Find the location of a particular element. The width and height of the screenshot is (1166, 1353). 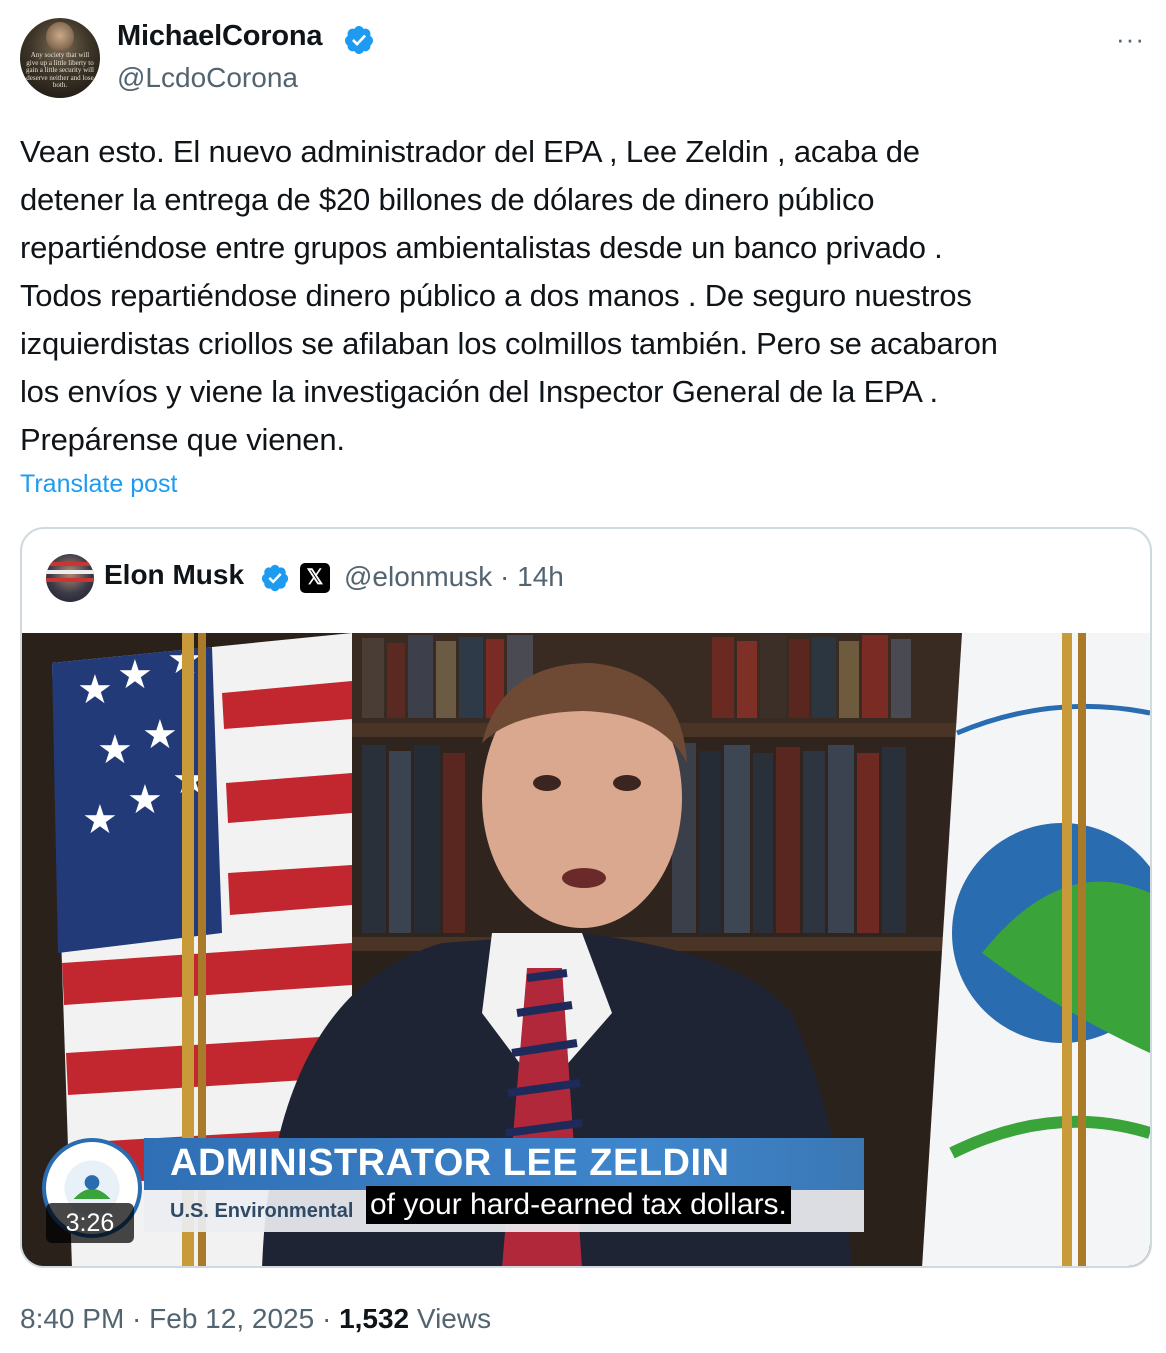

avatar-portrait is located at coordinates (60, 37).